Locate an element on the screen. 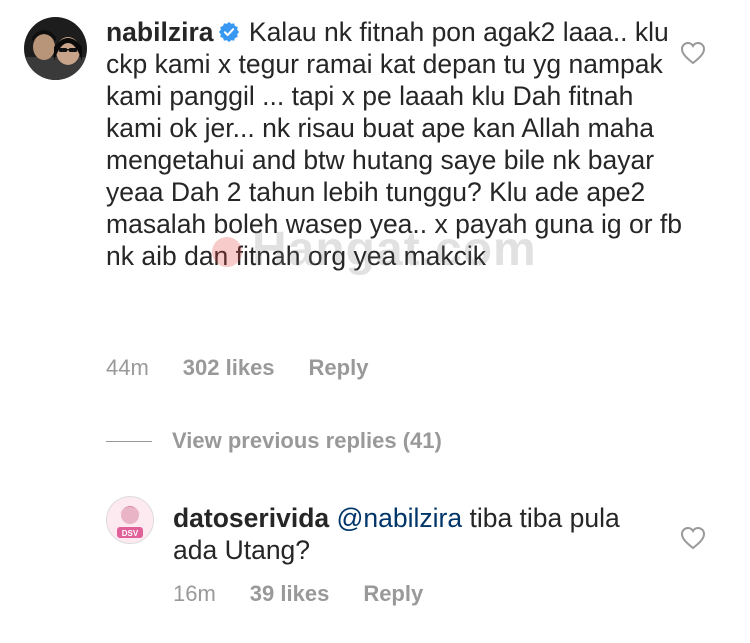  reply-username: datoserivida is located at coordinates (251, 518).